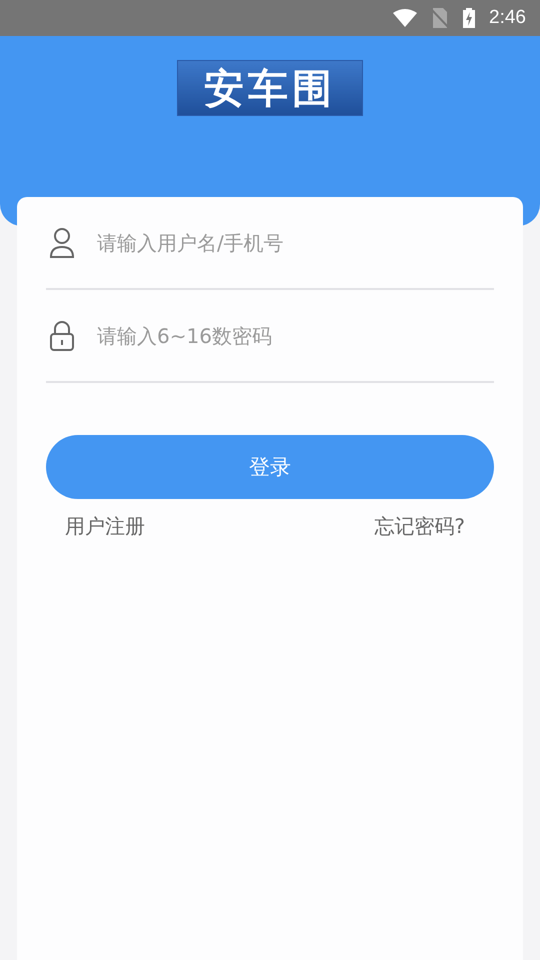 The image size is (540, 960). Describe the element at coordinates (105, 526) in the screenshot. I see `register-link: 用户注册` at that location.